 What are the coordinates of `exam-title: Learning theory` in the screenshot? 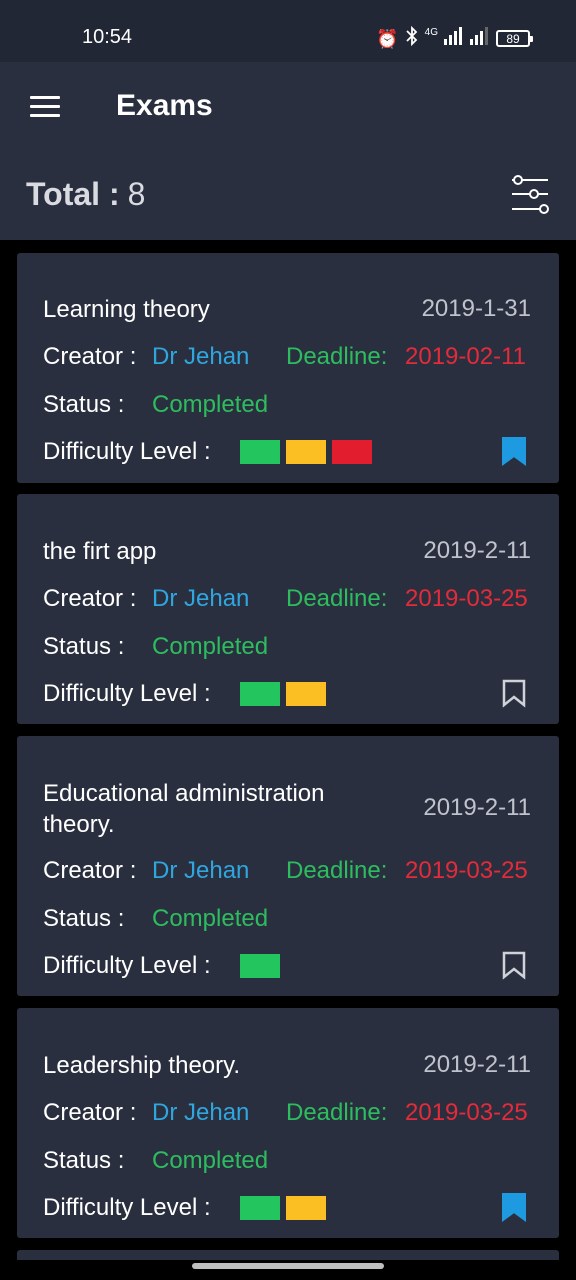 It's located at (126, 309).